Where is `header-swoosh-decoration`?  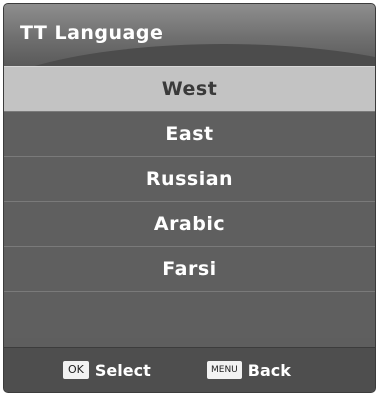
header-swoosh-decoration is located at coordinates (189, 55).